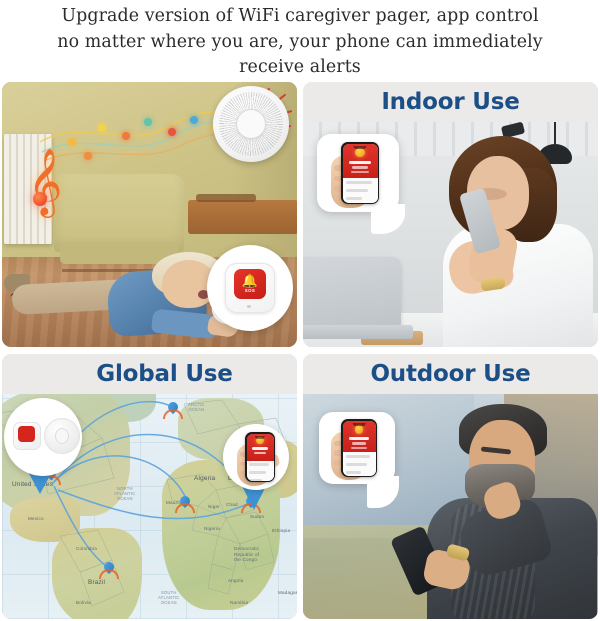 The image size is (600, 621). What do you see at coordinates (257, 516) in the screenshot?
I see `map-label: Sudan` at bounding box center [257, 516].